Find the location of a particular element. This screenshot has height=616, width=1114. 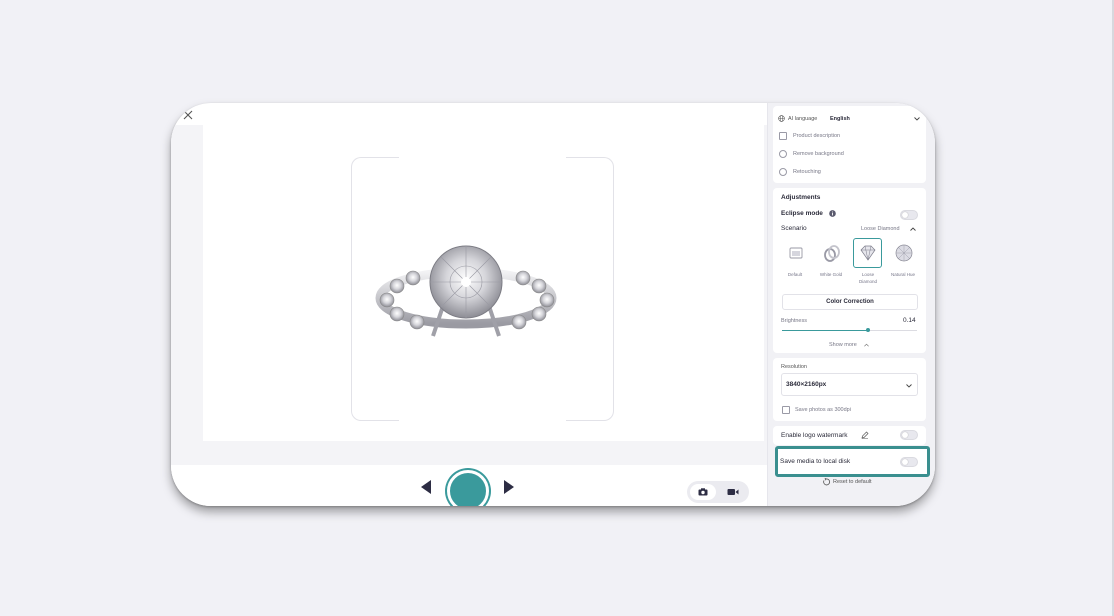

brightness-value: 0.14 is located at coordinates (909, 320).